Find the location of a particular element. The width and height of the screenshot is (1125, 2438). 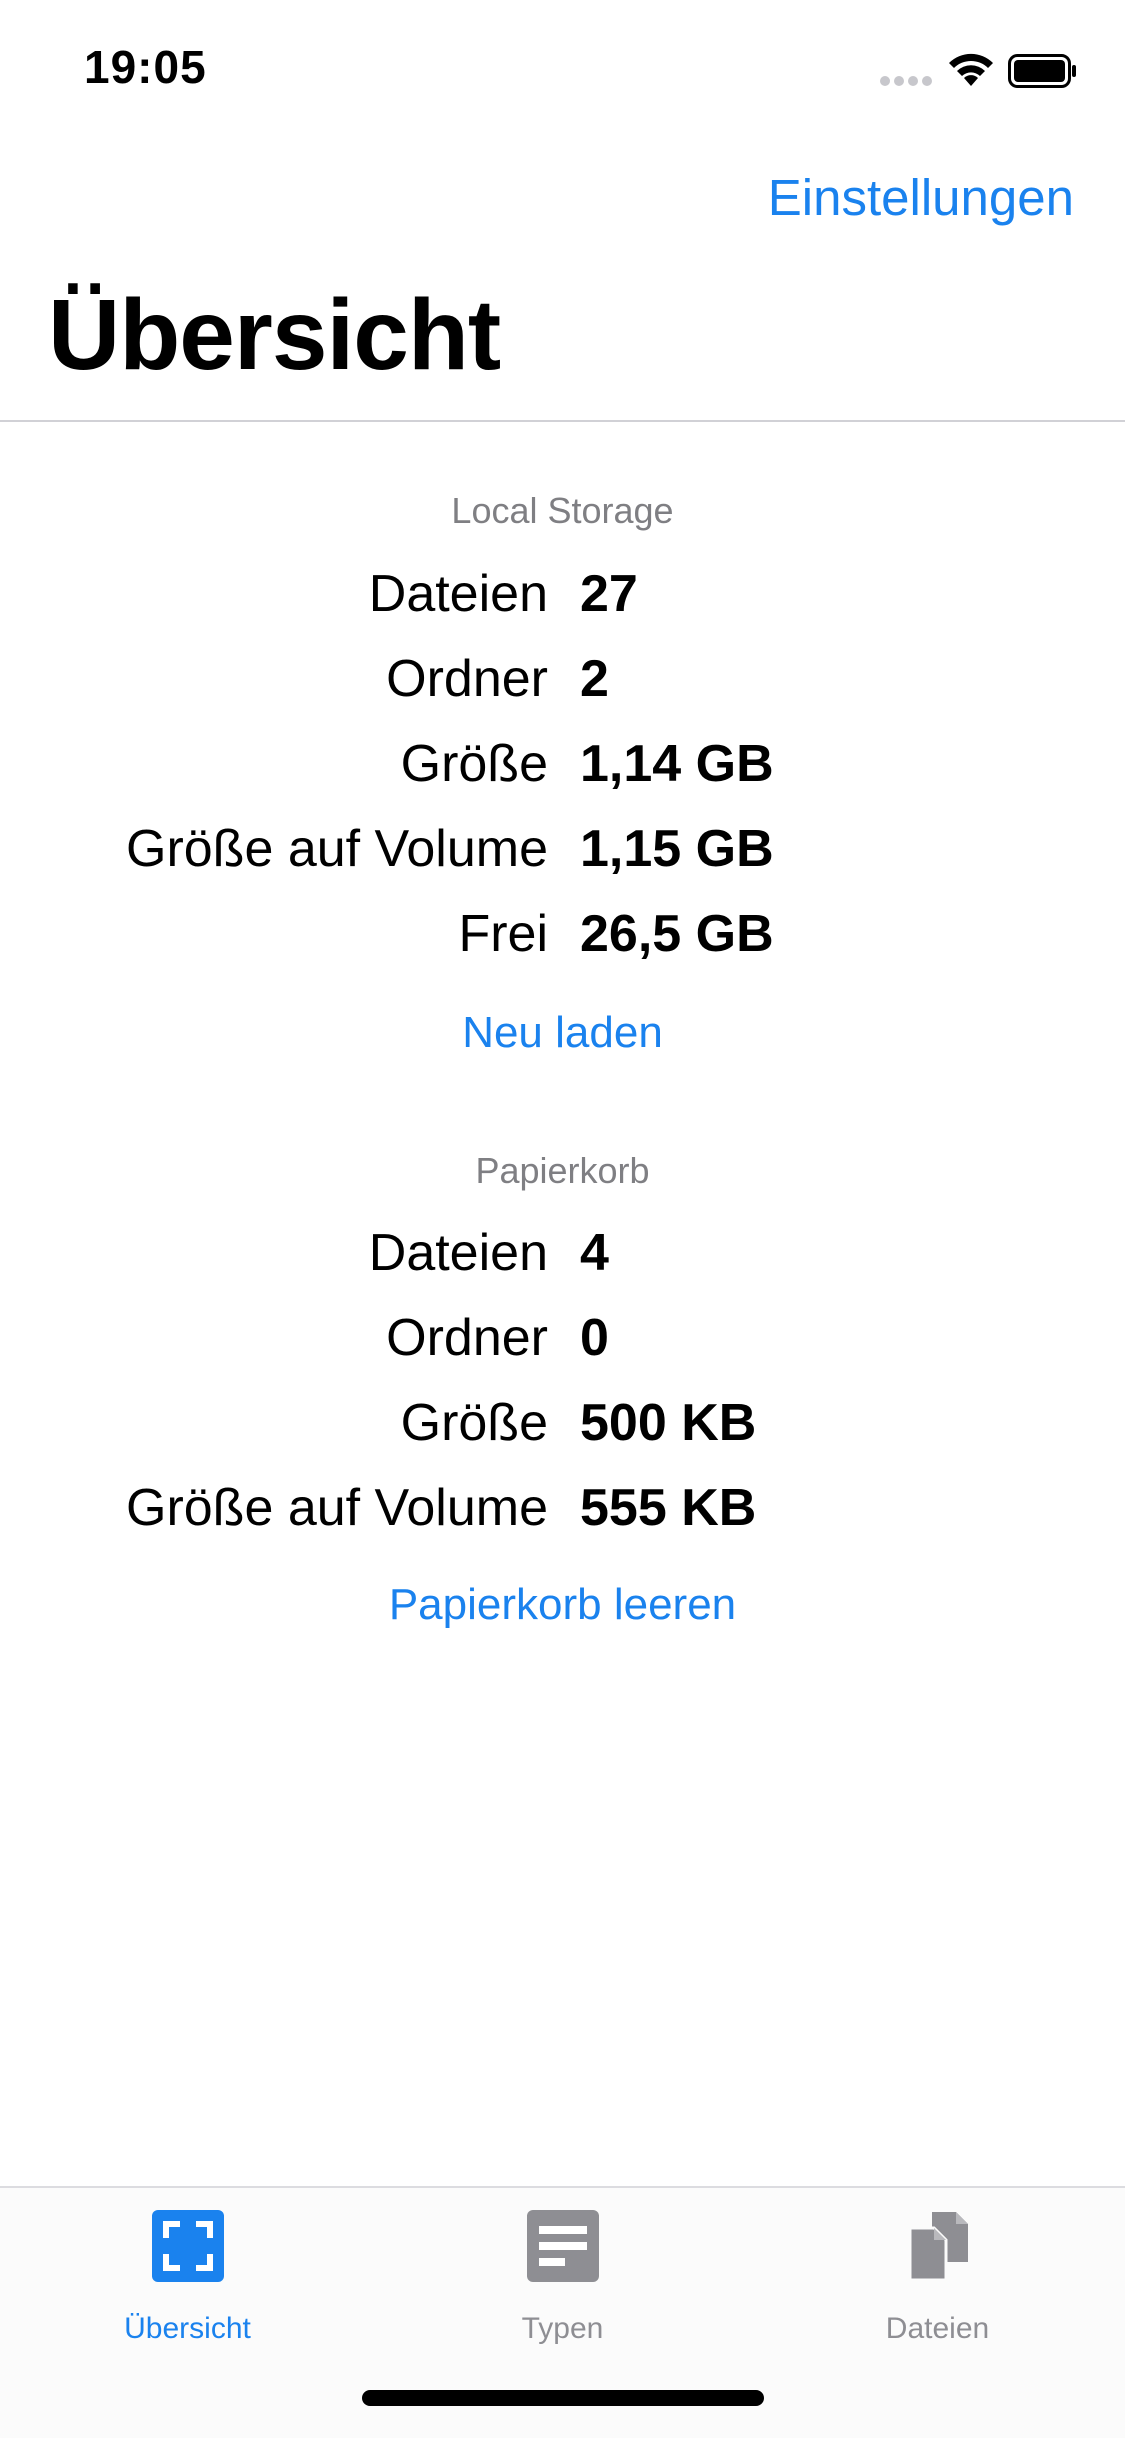

status-time: 19:05 is located at coordinates (145, 67).